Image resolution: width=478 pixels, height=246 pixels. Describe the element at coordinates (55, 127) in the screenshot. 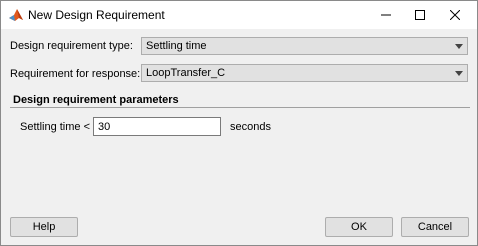

I see `settling-time-label: Settling time <` at that location.